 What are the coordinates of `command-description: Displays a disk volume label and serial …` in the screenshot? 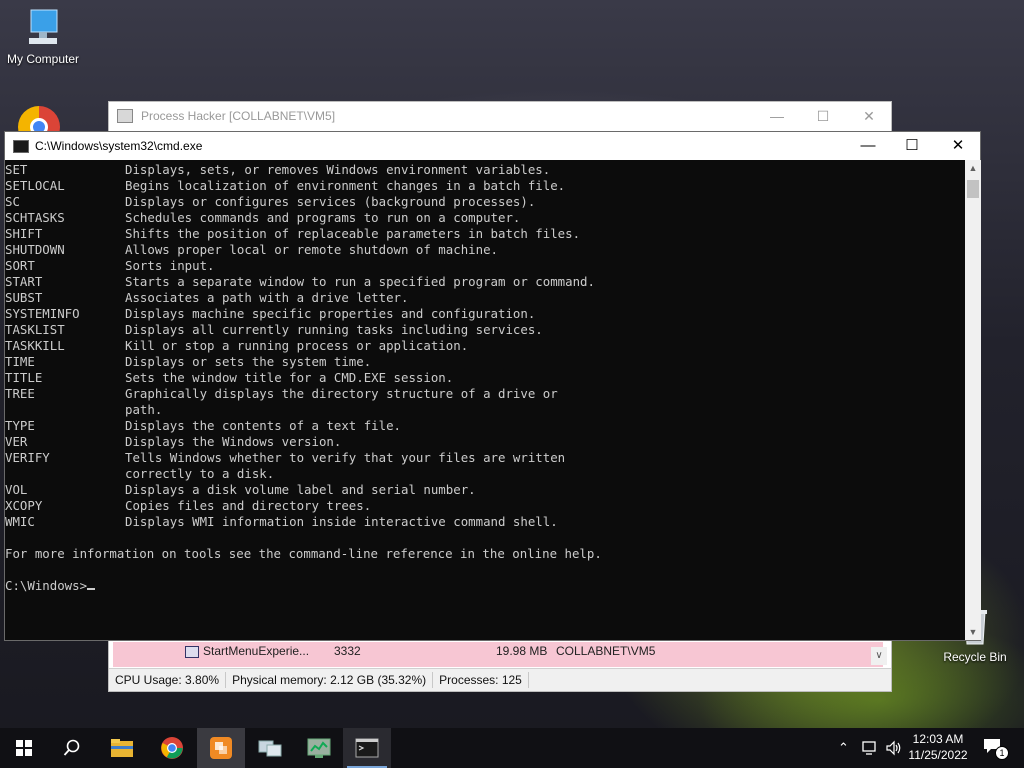 It's located at (300, 489).